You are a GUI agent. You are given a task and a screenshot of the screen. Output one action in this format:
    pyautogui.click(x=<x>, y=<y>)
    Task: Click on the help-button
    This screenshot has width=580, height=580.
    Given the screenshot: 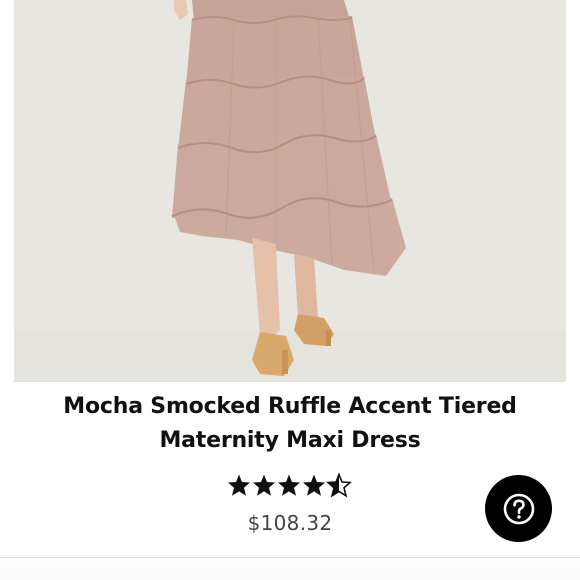 What is the action you would take?
    pyautogui.click(x=518, y=508)
    